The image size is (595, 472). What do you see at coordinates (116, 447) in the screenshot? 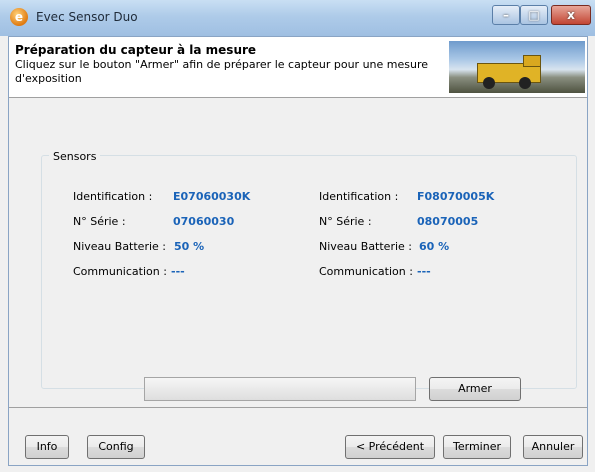
I see `config-button: Config` at bounding box center [116, 447].